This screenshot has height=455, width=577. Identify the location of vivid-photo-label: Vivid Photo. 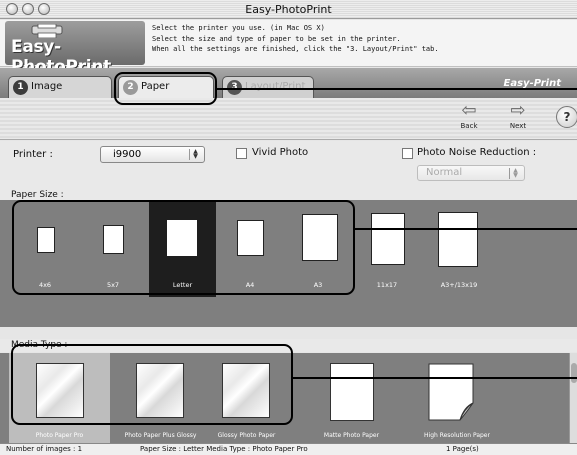
(280, 152).